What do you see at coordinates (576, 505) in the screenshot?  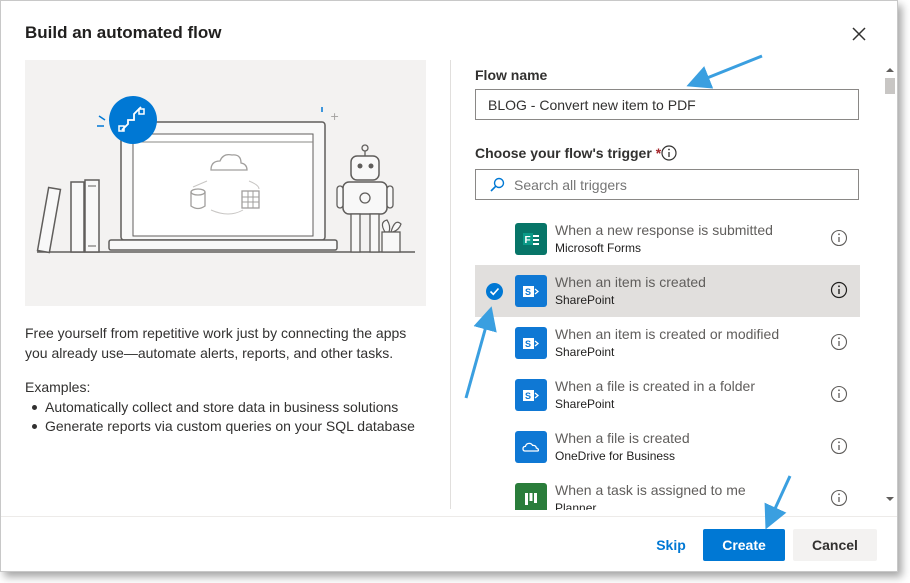 I see `trigger-app: Planner` at bounding box center [576, 505].